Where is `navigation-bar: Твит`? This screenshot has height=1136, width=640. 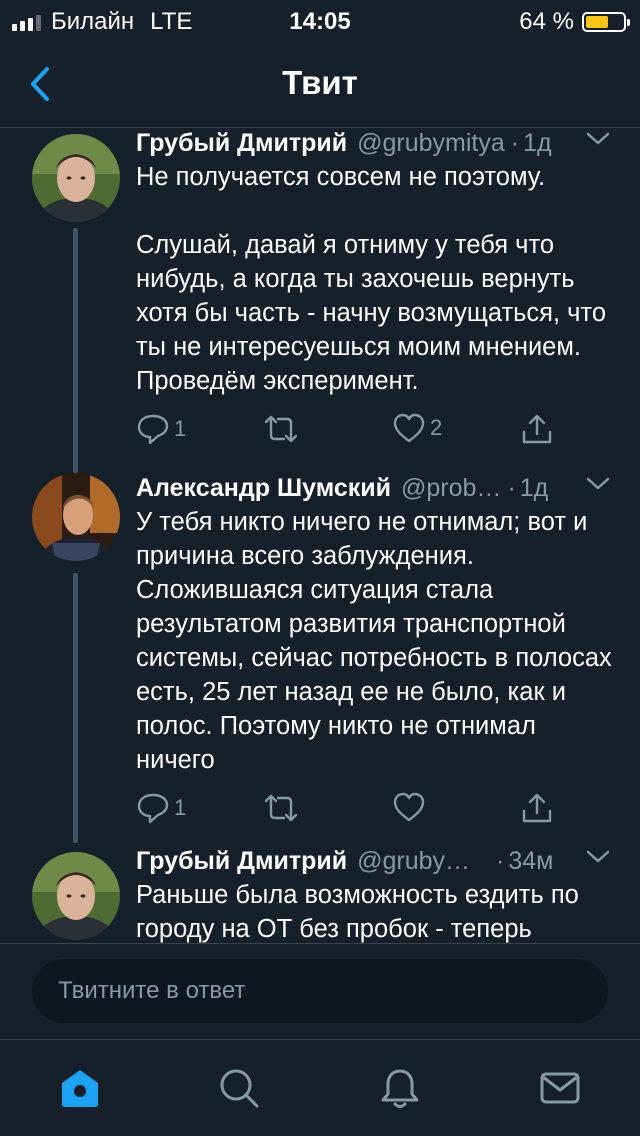 navigation-bar: Твит is located at coordinates (320, 84).